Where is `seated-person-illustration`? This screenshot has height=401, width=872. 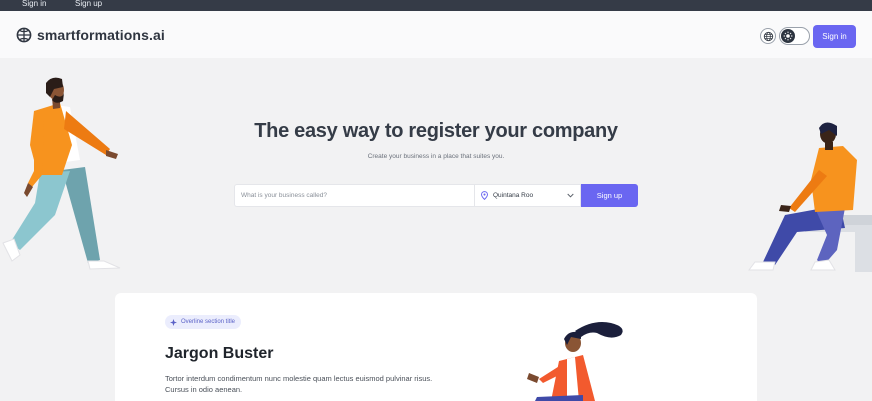
seated-person-illustration is located at coordinates (810, 197).